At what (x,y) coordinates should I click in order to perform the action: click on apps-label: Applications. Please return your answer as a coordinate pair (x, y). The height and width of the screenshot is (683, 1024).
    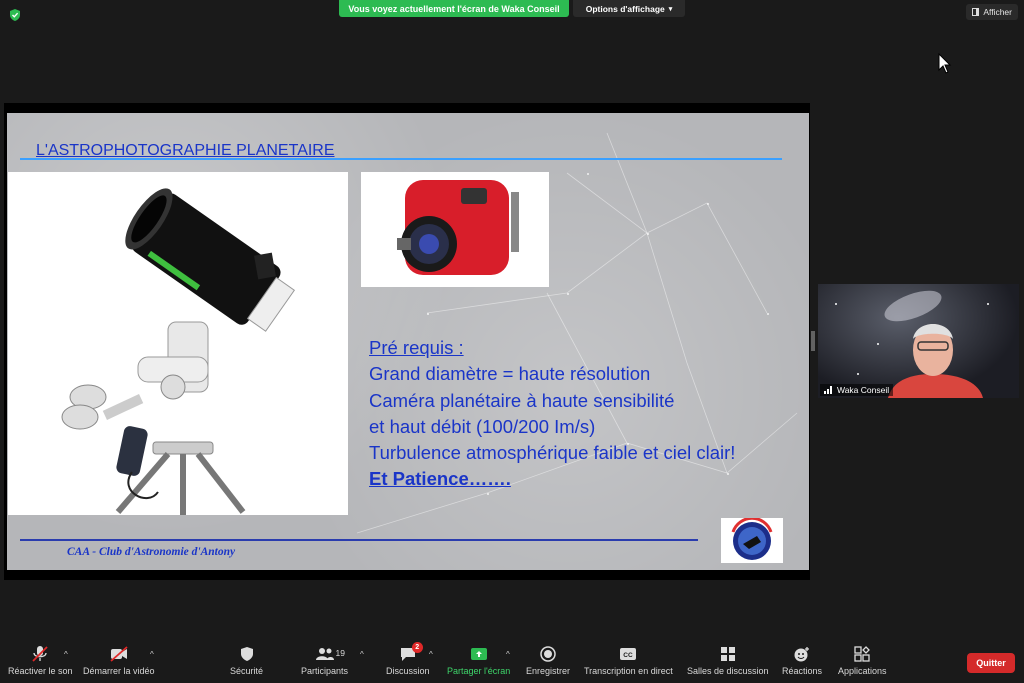
    Looking at the image, I should click on (862, 671).